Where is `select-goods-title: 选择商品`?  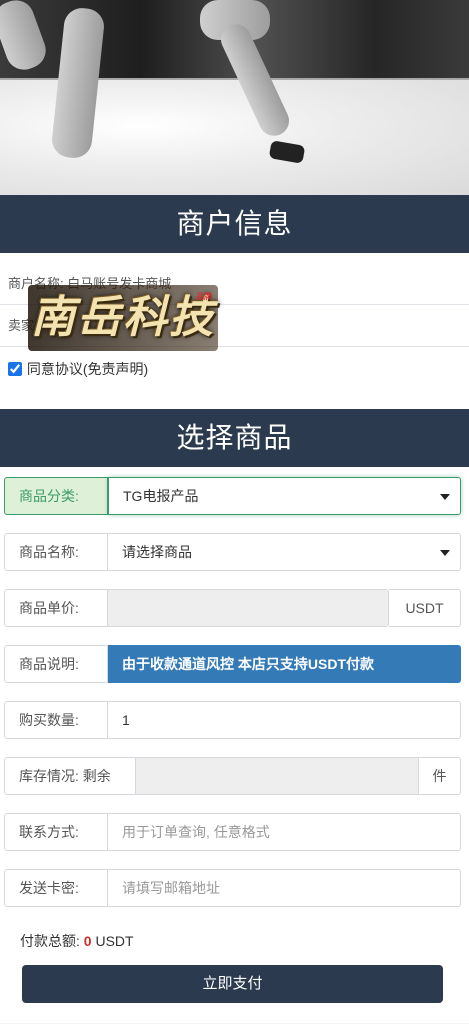 select-goods-title: 选择商品 is located at coordinates (234, 438).